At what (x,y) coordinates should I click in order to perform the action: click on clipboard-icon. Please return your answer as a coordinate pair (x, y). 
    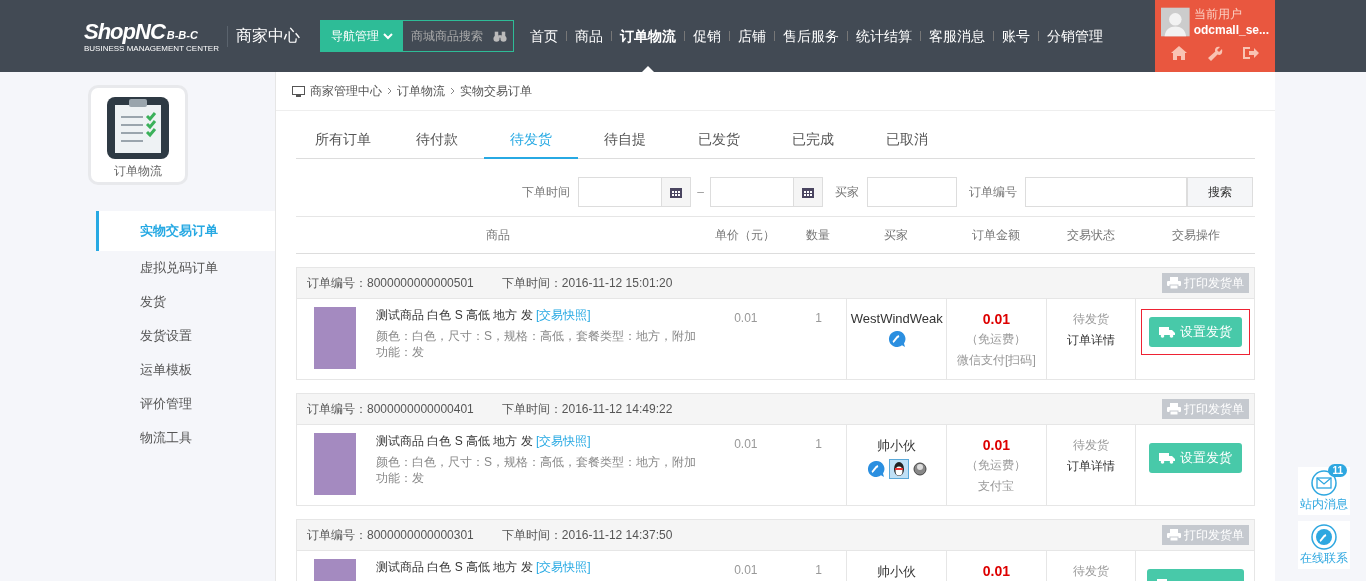
    Looking at the image, I should click on (137, 128).